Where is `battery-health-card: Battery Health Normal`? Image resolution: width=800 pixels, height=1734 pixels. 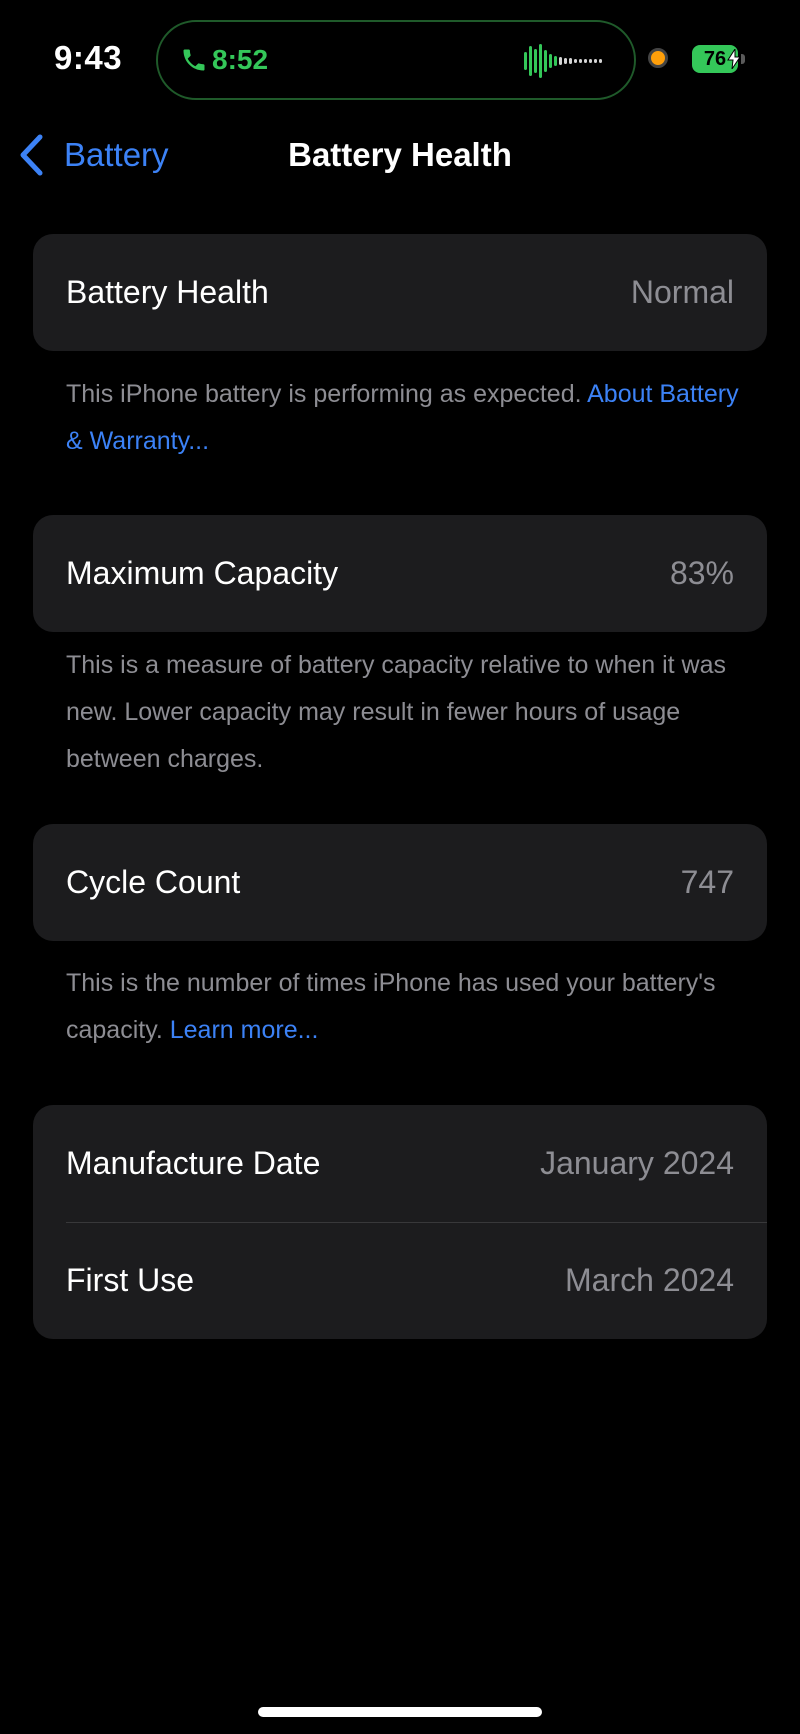 battery-health-card: Battery Health Normal is located at coordinates (400, 292).